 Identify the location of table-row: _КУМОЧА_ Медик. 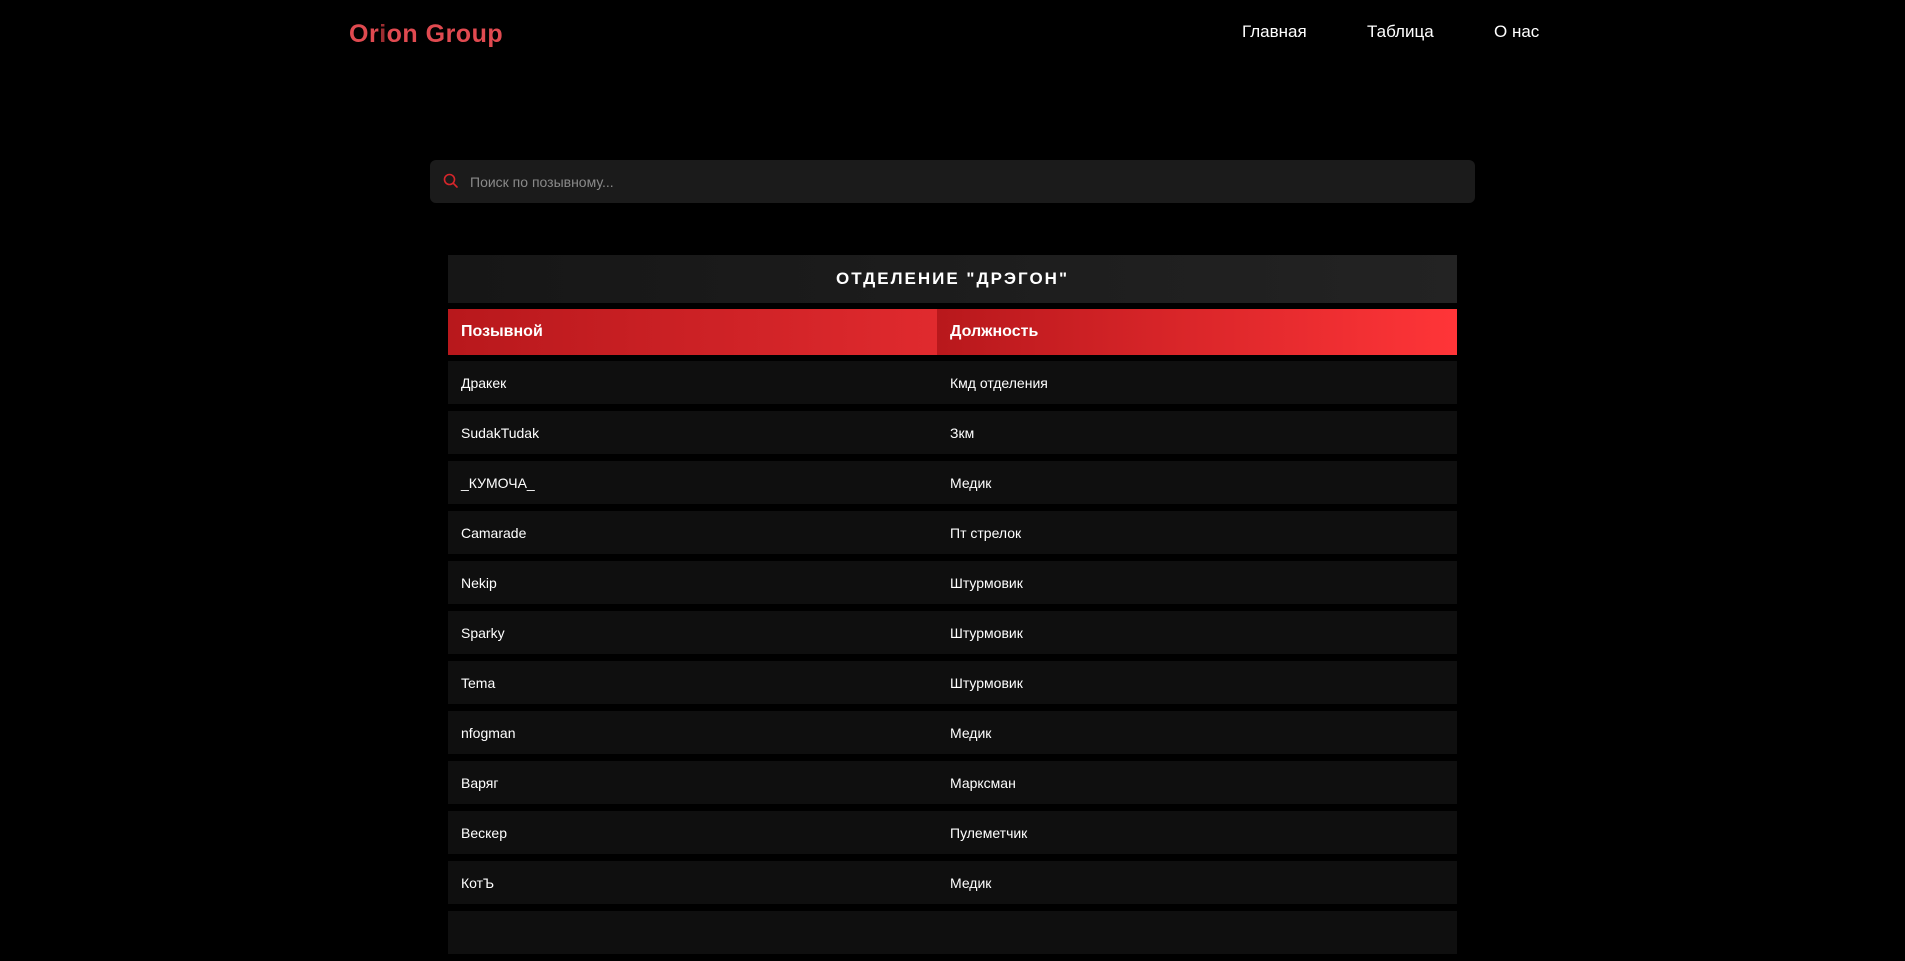
(952, 482).